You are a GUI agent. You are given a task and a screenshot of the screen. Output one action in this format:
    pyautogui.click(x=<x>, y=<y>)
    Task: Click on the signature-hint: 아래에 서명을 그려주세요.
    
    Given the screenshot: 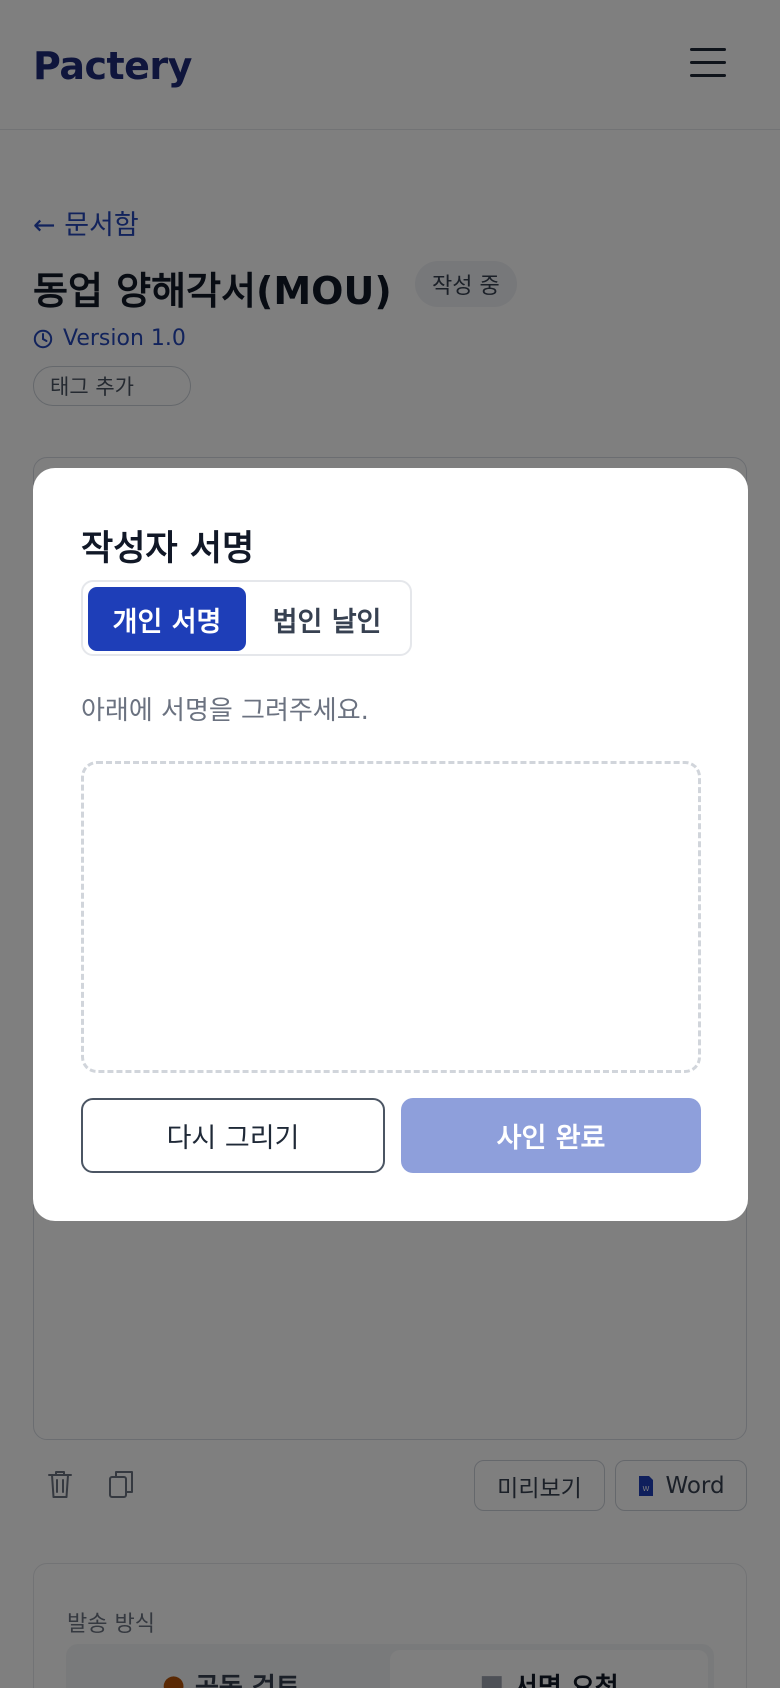 What is the action you would take?
    pyautogui.click(x=225, y=711)
    